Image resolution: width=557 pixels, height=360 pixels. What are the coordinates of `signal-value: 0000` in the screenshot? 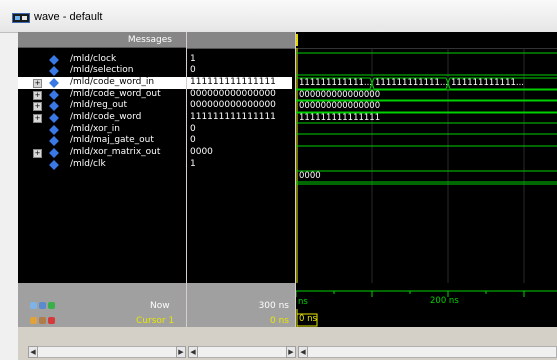 It's located at (242, 153).